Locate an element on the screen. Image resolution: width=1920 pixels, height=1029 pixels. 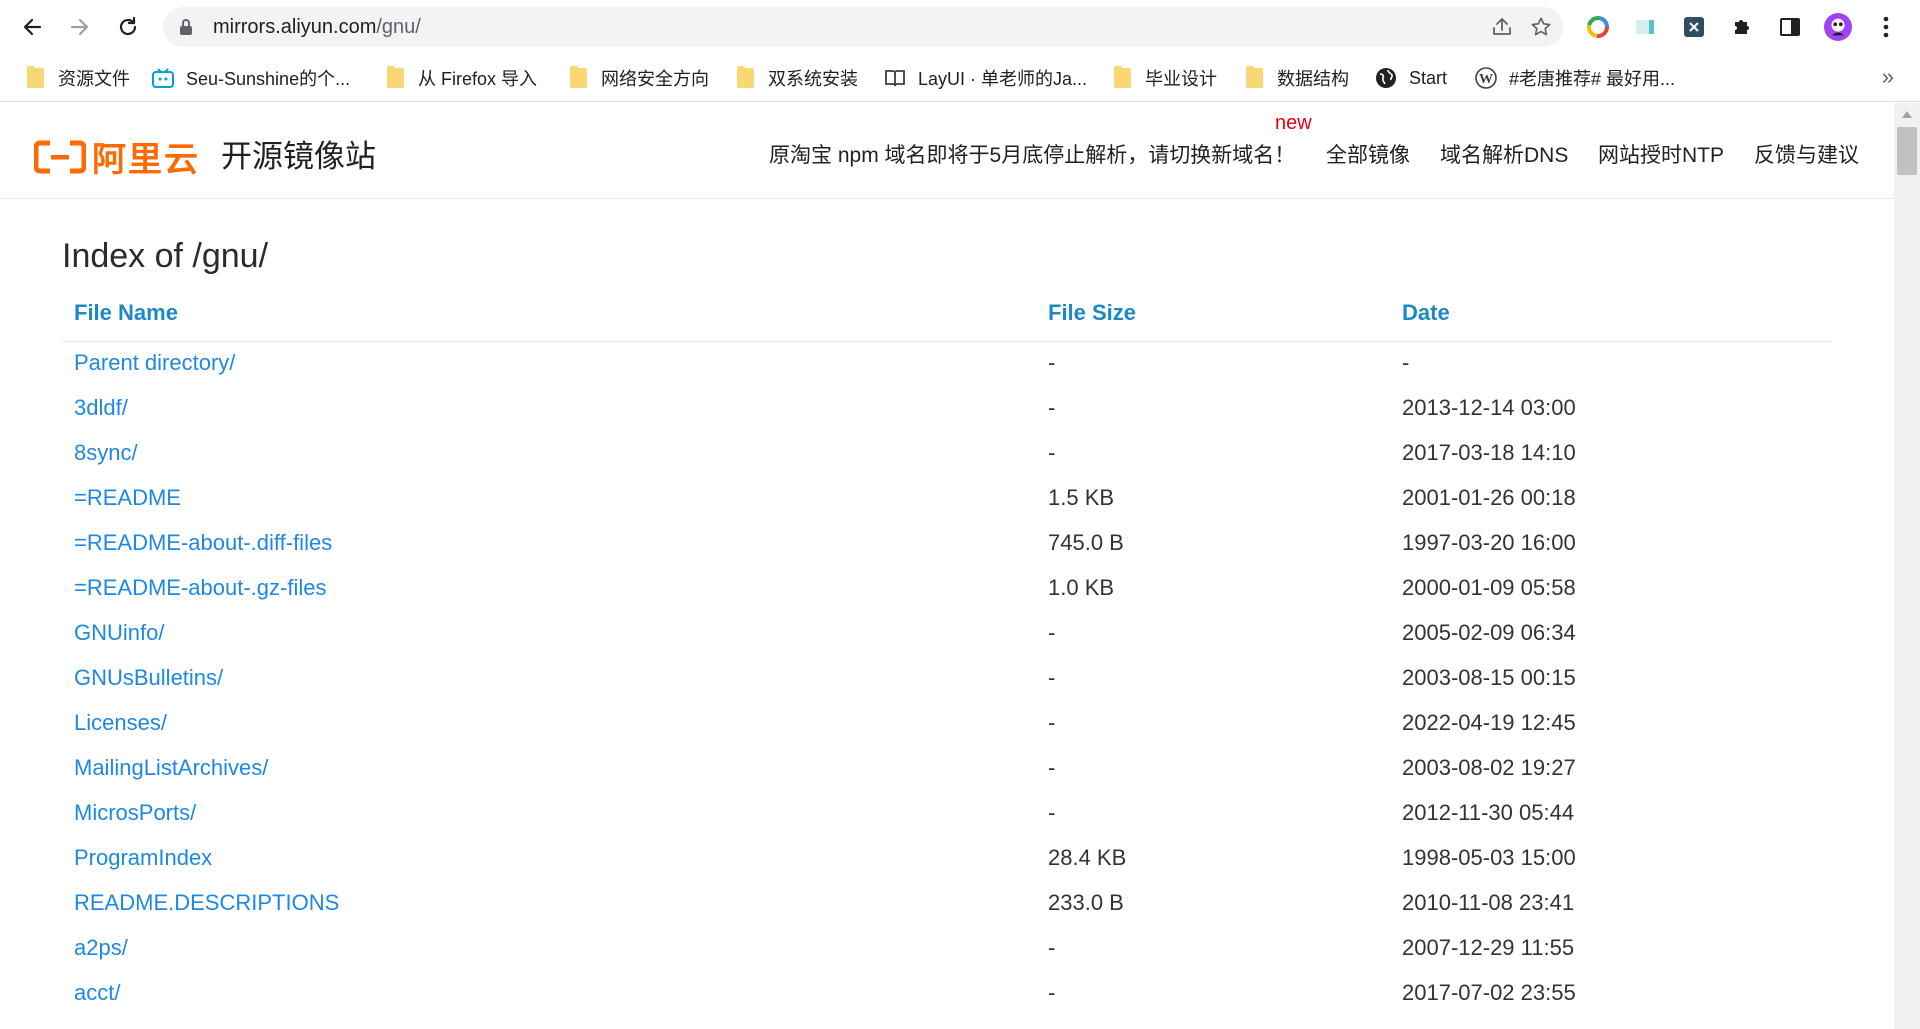
bookmark-item: 双系统安装 is located at coordinates (796, 78).